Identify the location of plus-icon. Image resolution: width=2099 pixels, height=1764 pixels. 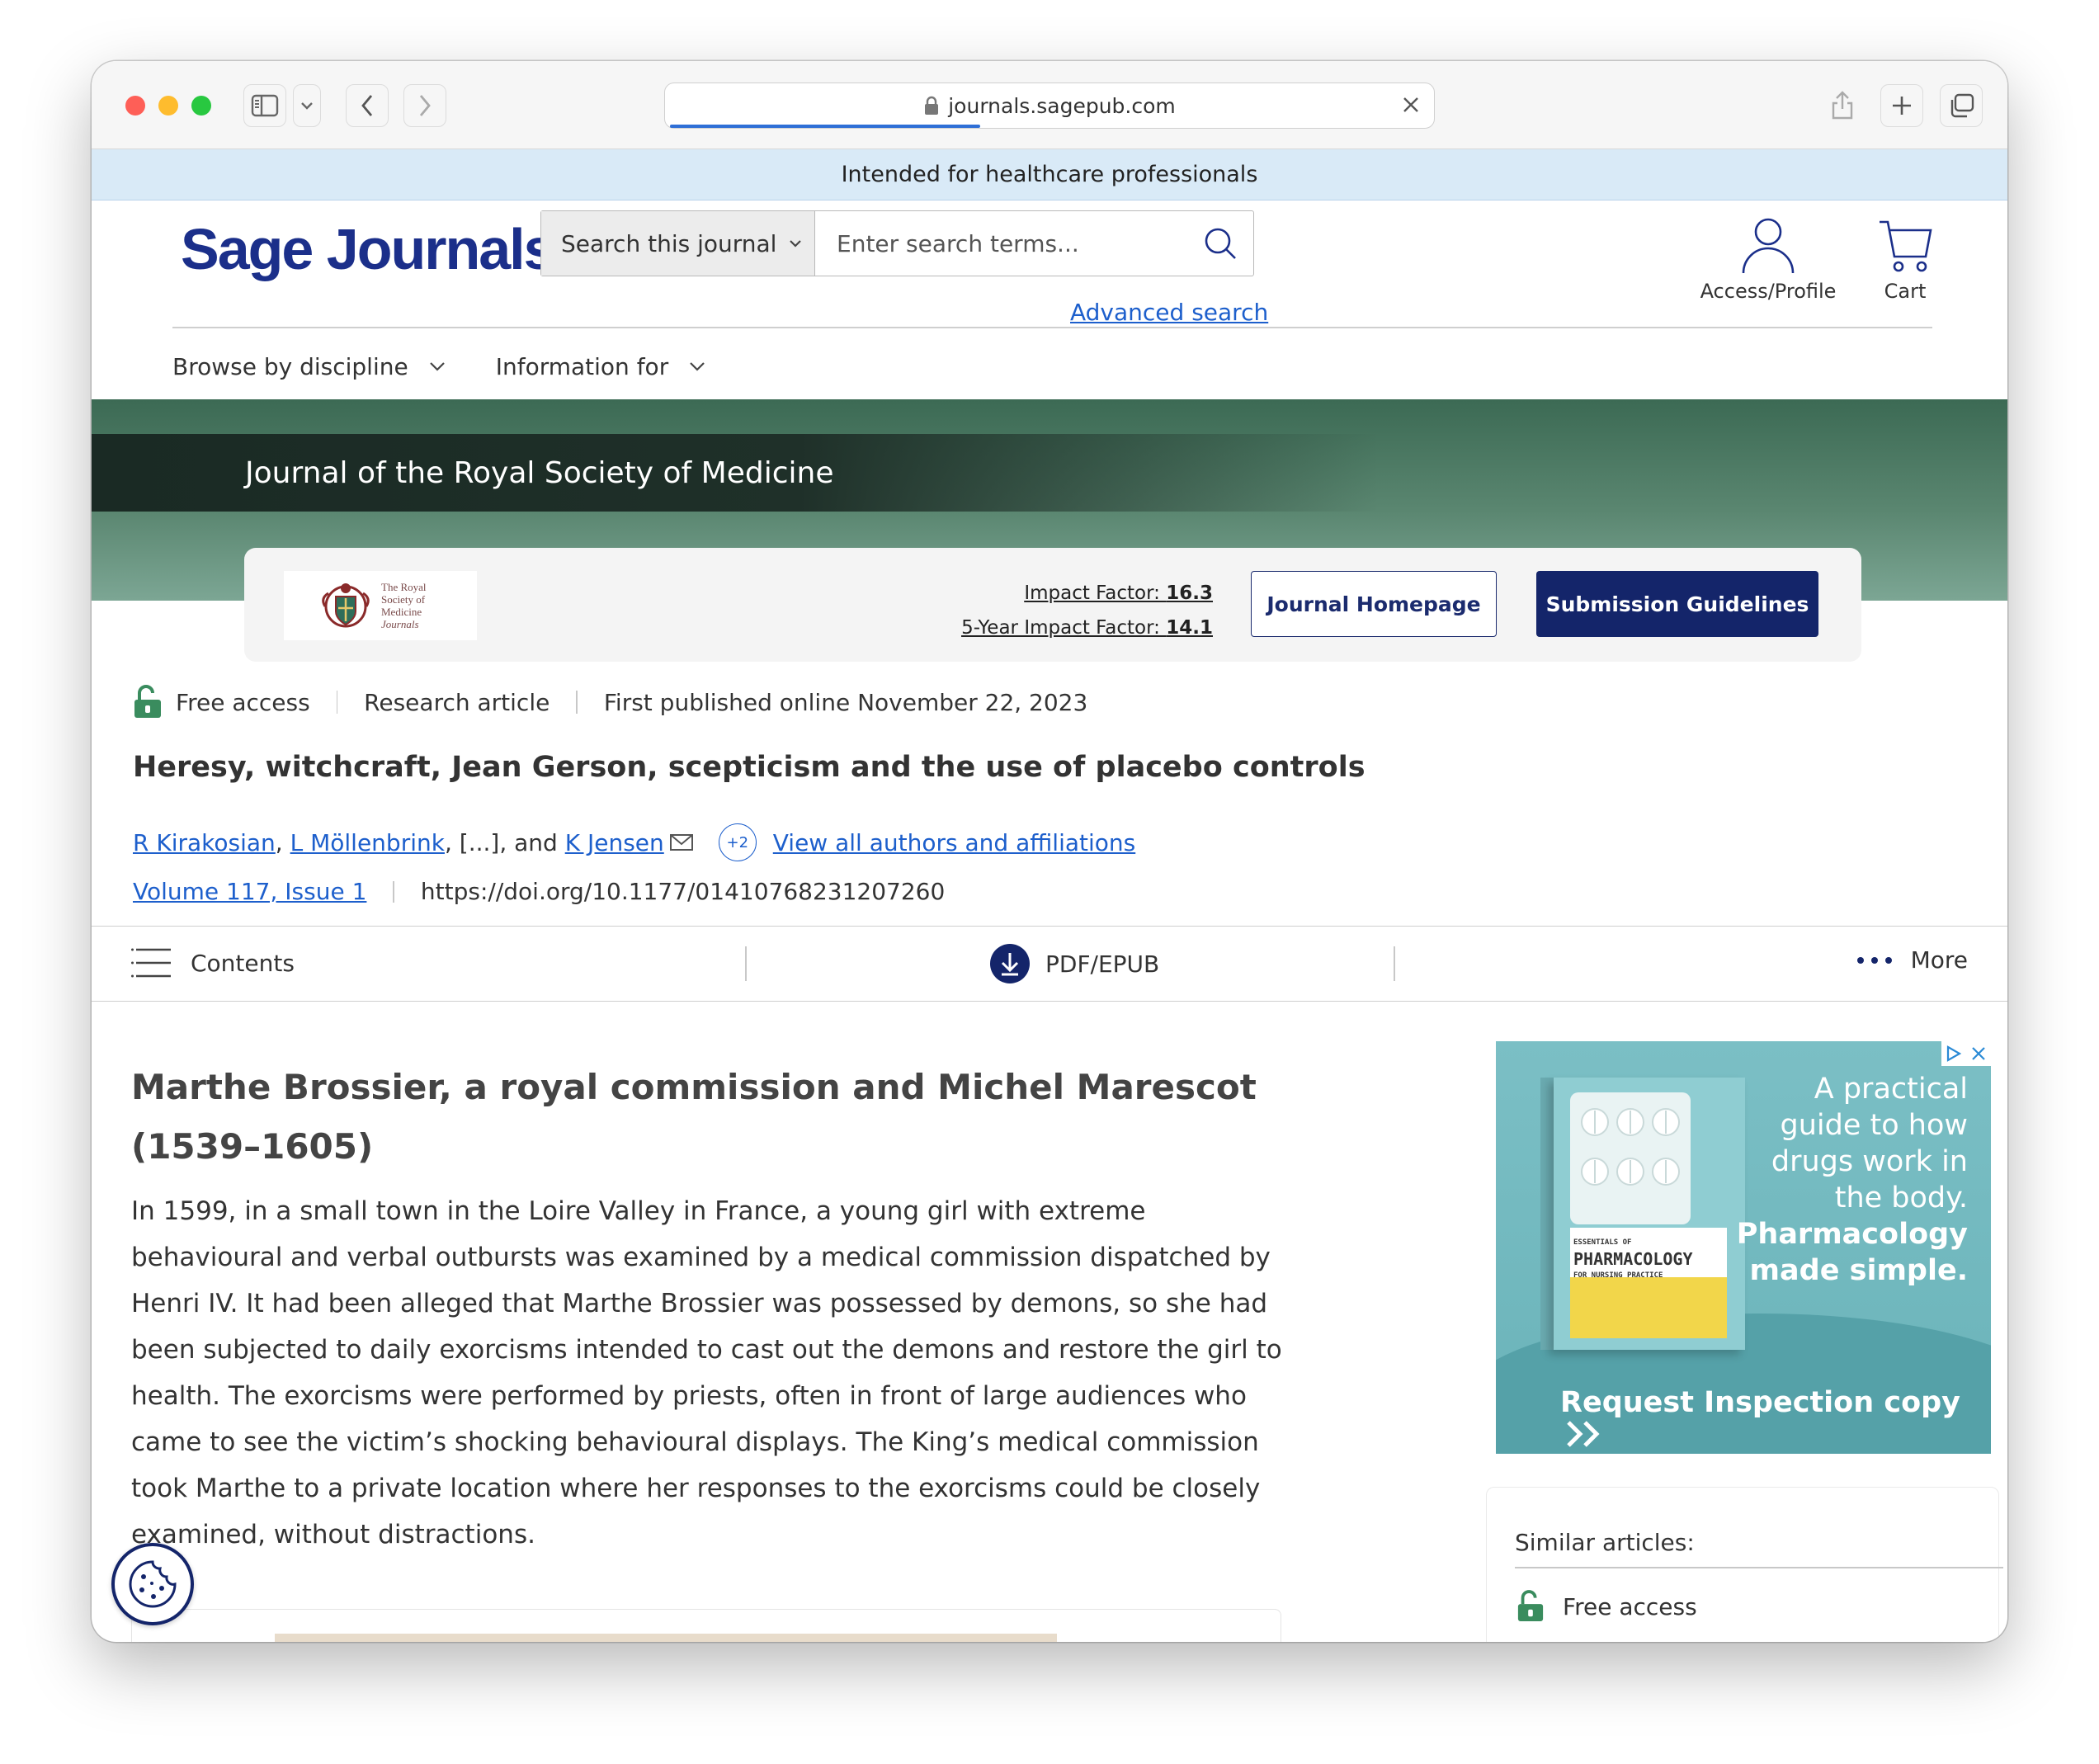
(1902, 106).